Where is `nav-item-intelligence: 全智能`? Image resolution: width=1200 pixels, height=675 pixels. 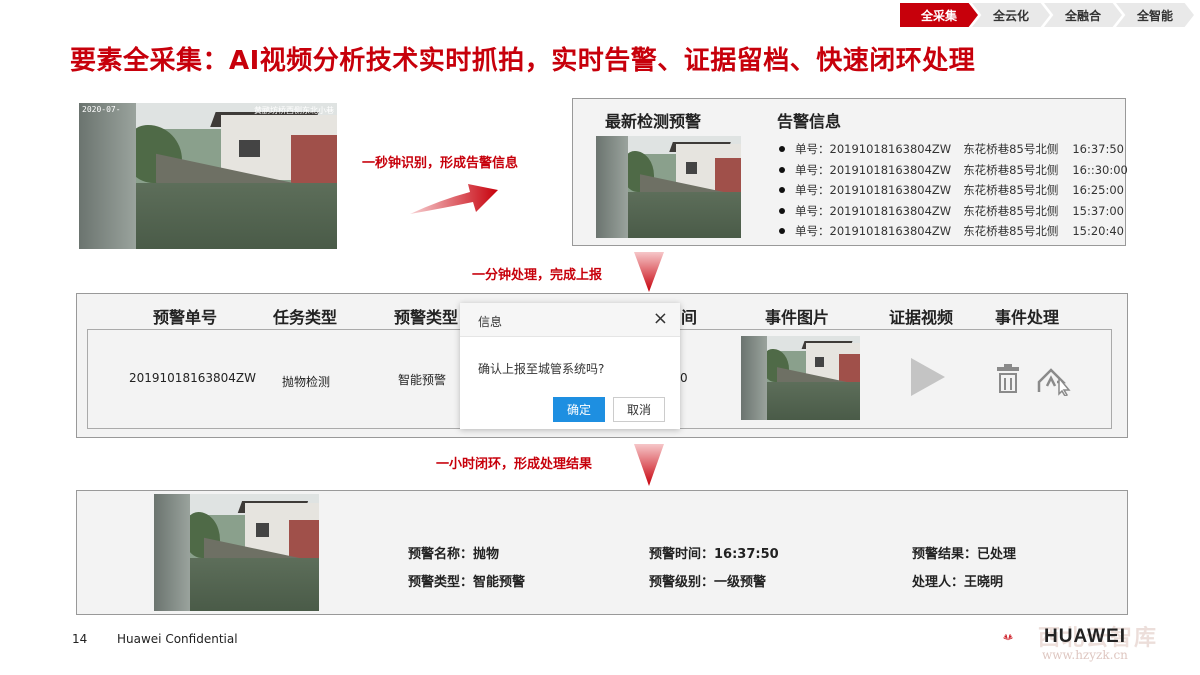
nav-item-intelligence: 全智能 is located at coordinates (1155, 15).